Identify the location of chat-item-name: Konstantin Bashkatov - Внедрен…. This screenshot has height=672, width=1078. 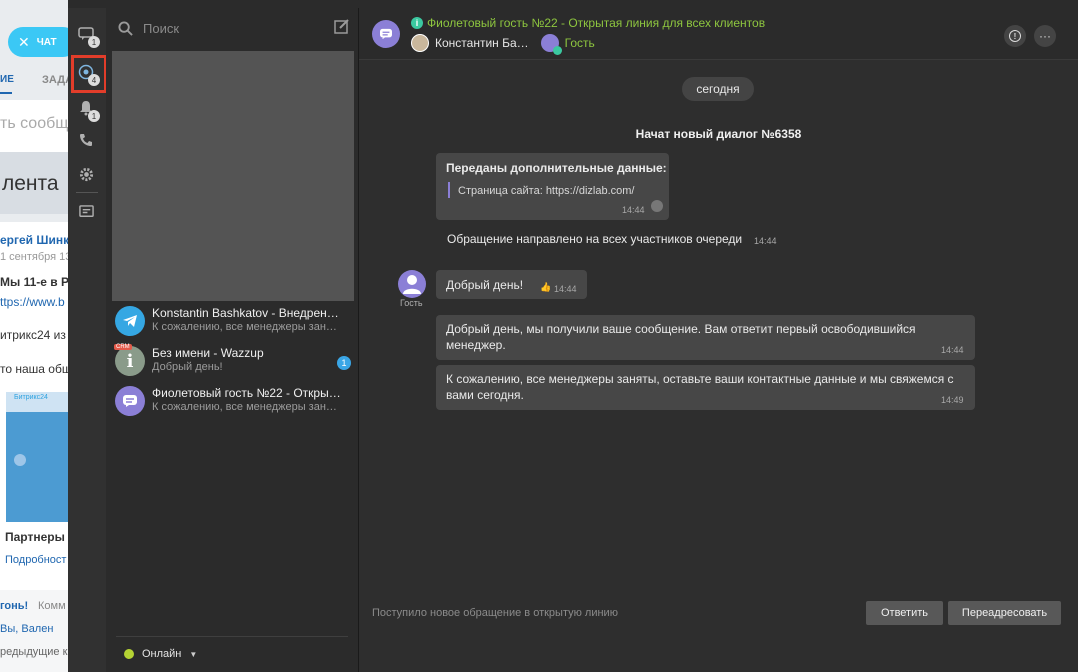
(245, 313).